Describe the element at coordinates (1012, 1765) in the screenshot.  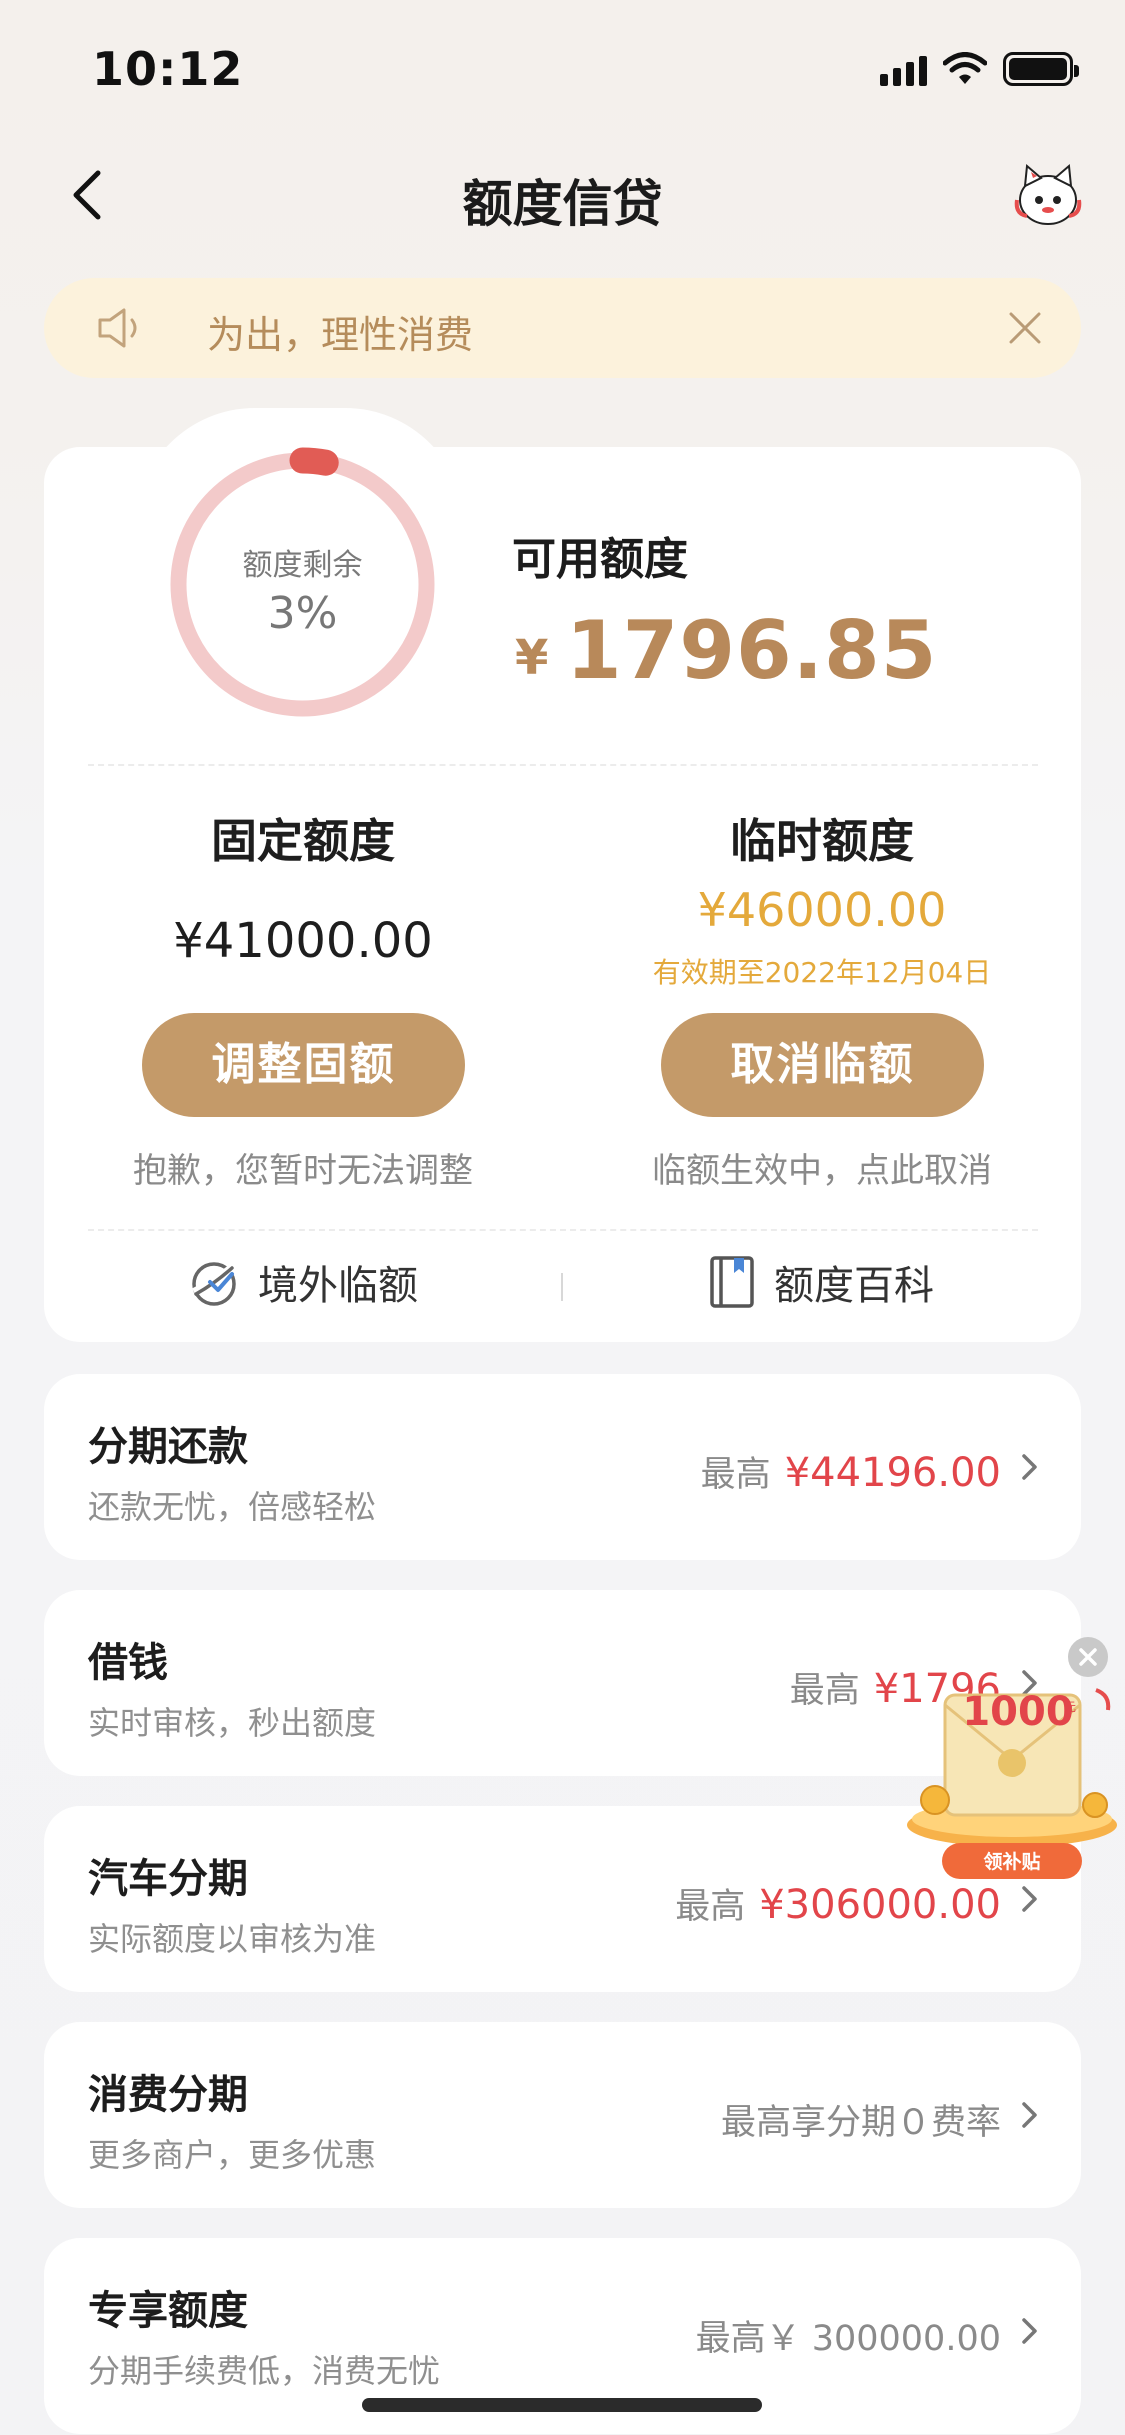
I see `subsidy-promo-widget: 1000 元 领补贴` at that location.